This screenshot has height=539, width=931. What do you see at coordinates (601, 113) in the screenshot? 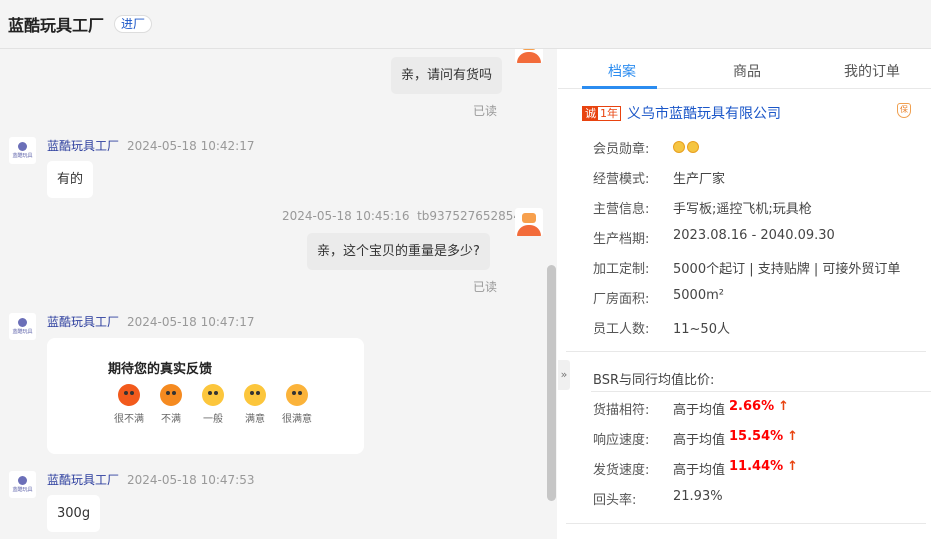
I see `membership-years-badge: 诚 1年` at bounding box center [601, 113].